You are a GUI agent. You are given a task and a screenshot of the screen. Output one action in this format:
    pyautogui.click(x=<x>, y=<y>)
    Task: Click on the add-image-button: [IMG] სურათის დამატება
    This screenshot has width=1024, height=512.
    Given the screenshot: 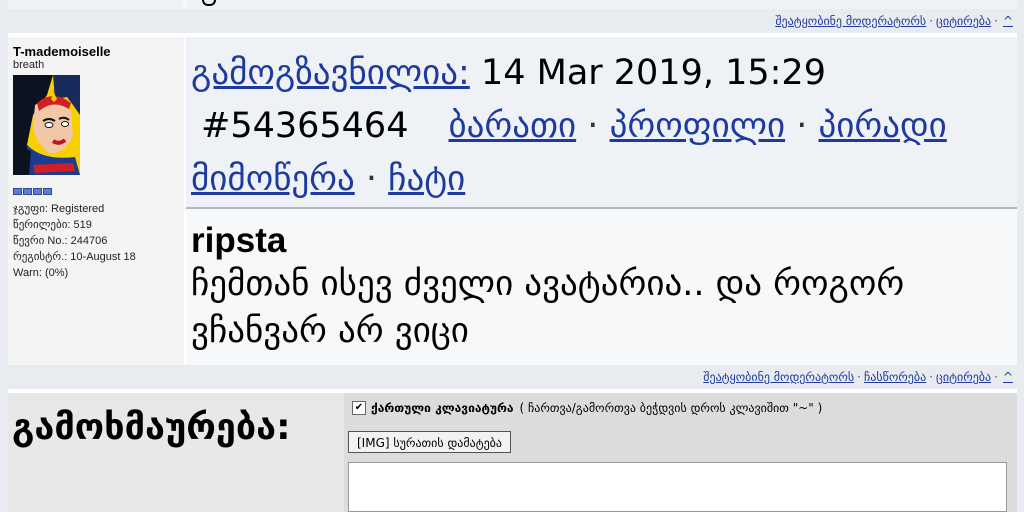 What is the action you would take?
    pyautogui.click(x=429, y=442)
    